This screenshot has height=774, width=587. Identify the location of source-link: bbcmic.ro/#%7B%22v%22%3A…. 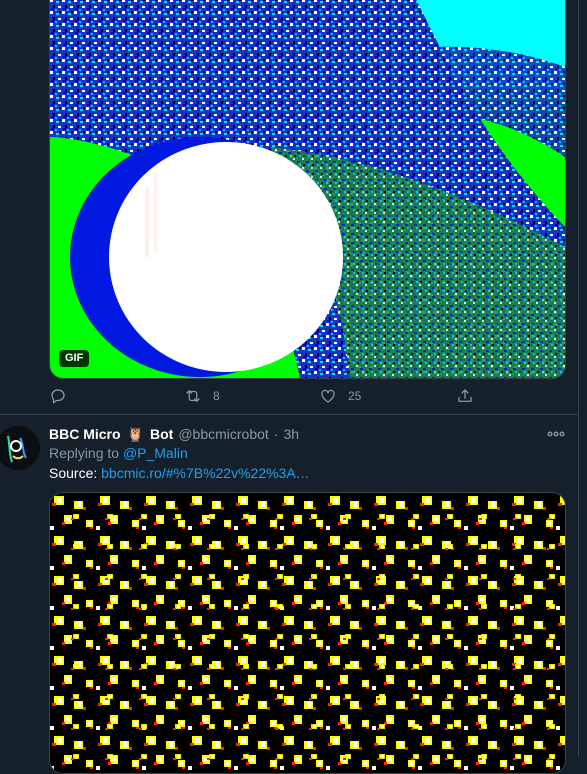
(205, 473).